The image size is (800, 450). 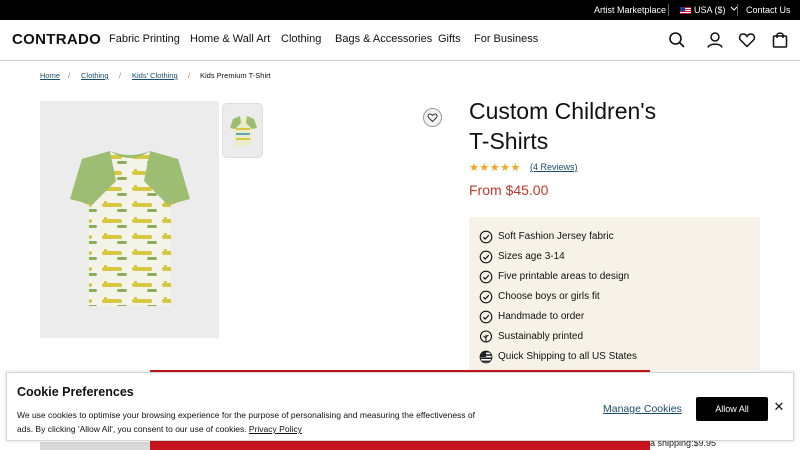 What do you see at coordinates (400, 445) in the screenshot?
I see `promo-strip` at bounding box center [400, 445].